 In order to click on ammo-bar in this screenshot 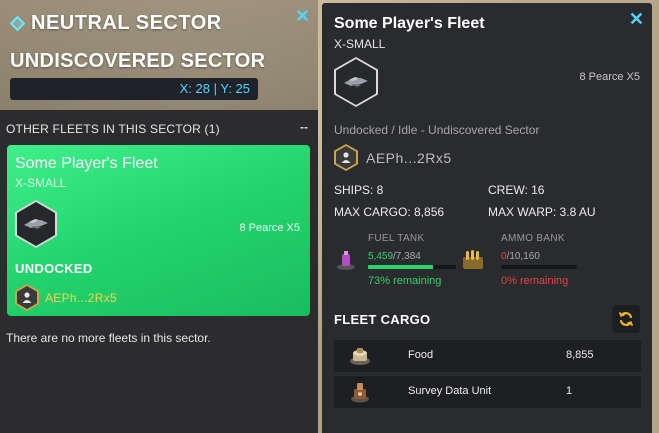, I will do `click(539, 267)`.